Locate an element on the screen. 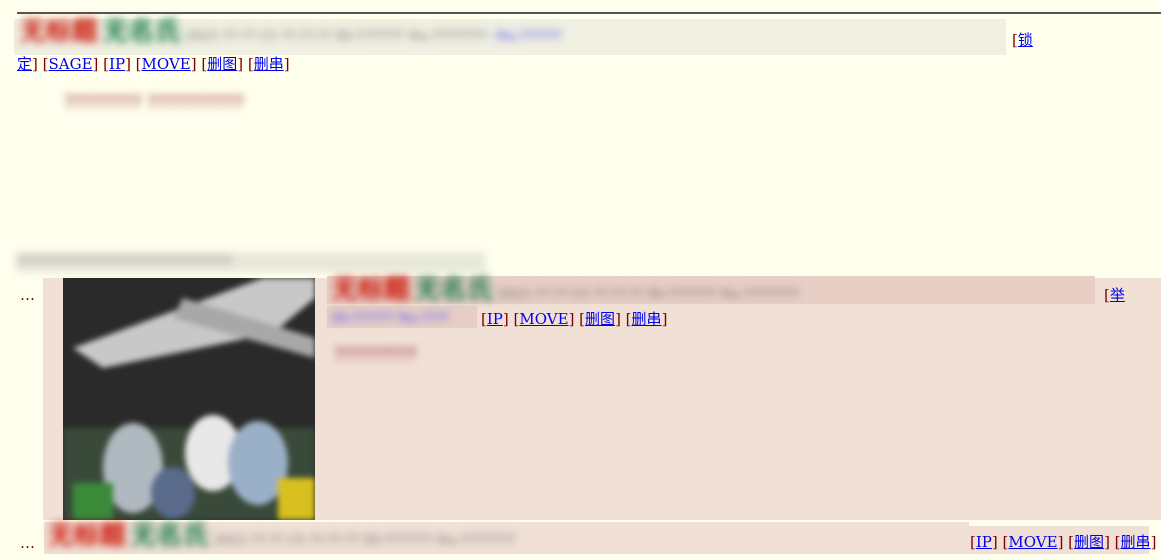 Image resolution: width=1161 pixels, height=560 pixels. ip-link: IP is located at coordinates (117, 64).